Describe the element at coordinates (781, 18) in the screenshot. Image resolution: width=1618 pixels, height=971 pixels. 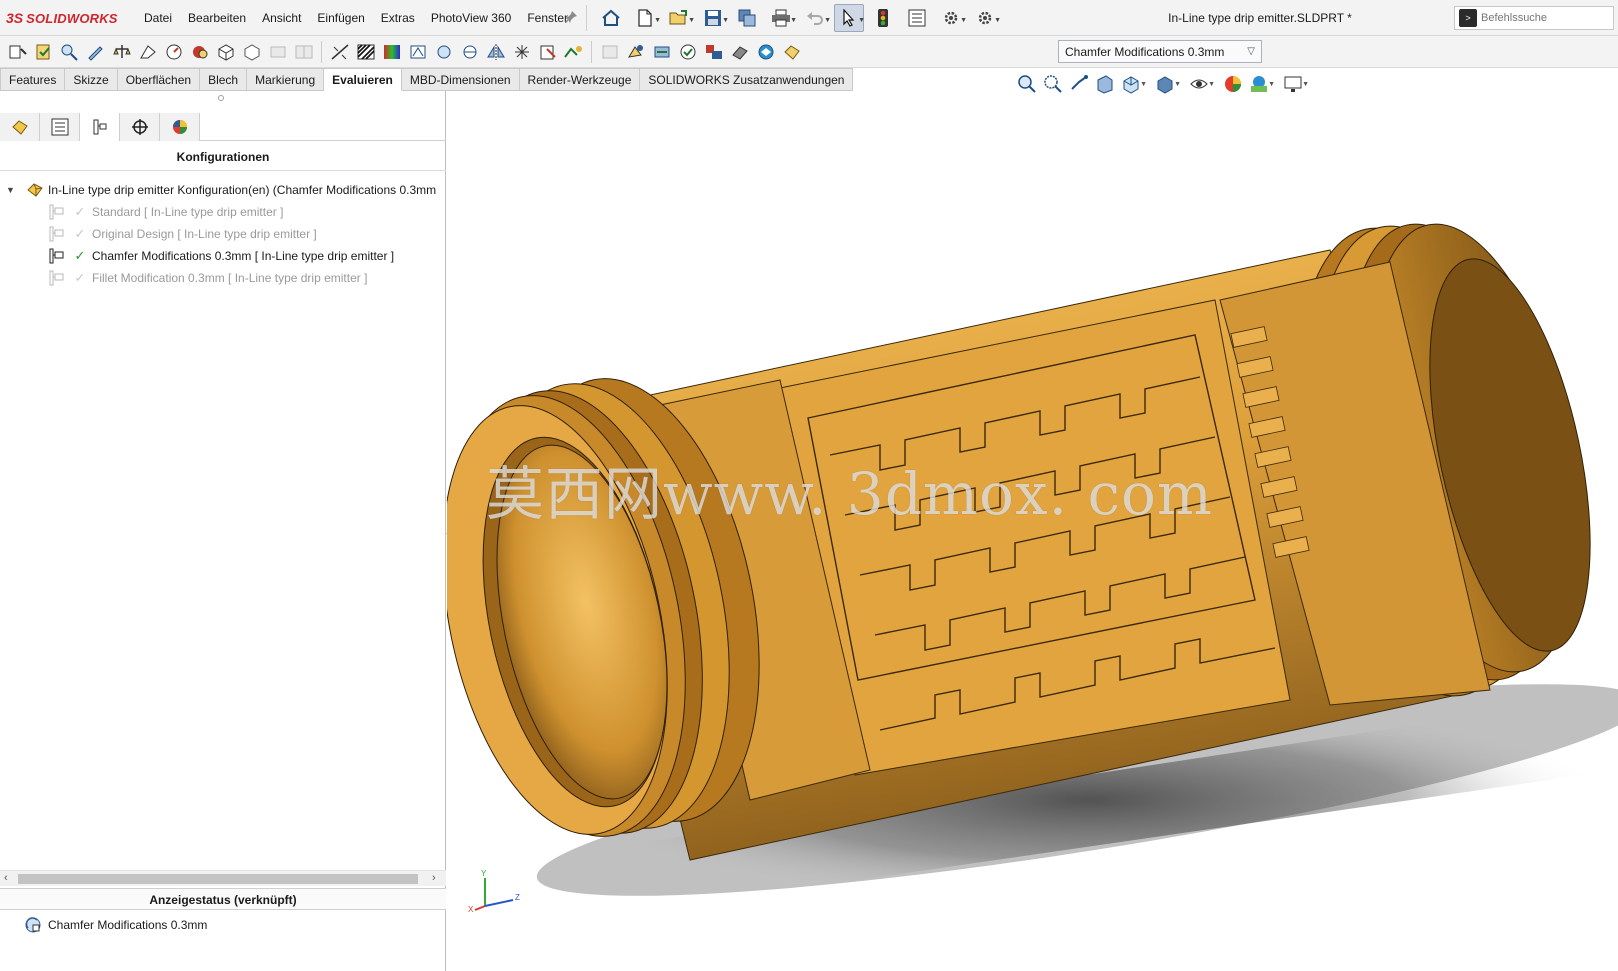
I see `print-button: ▼` at that location.